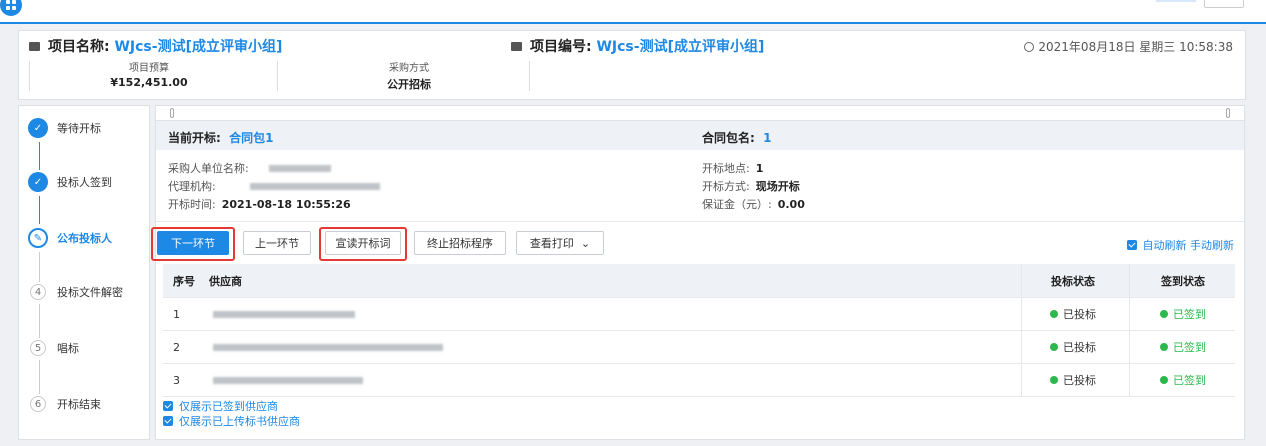 The width and height of the screenshot is (1266, 446). Describe the element at coordinates (633, 12) in the screenshot. I see `top-bar` at that location.